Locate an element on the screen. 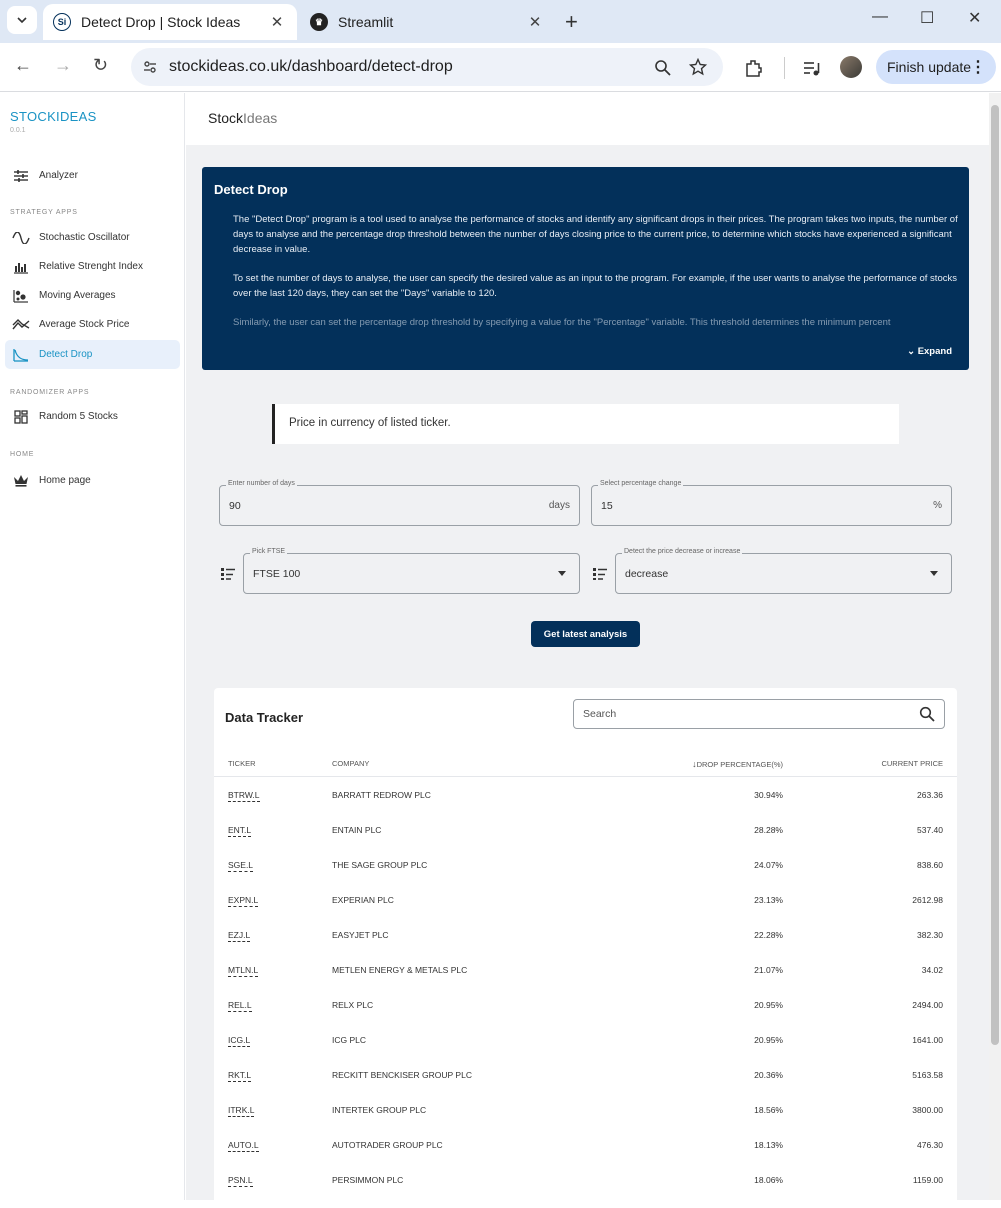 The image size is (1001, 1208). current-price-cell: 2612.98 is located at coordinates (927, 900).